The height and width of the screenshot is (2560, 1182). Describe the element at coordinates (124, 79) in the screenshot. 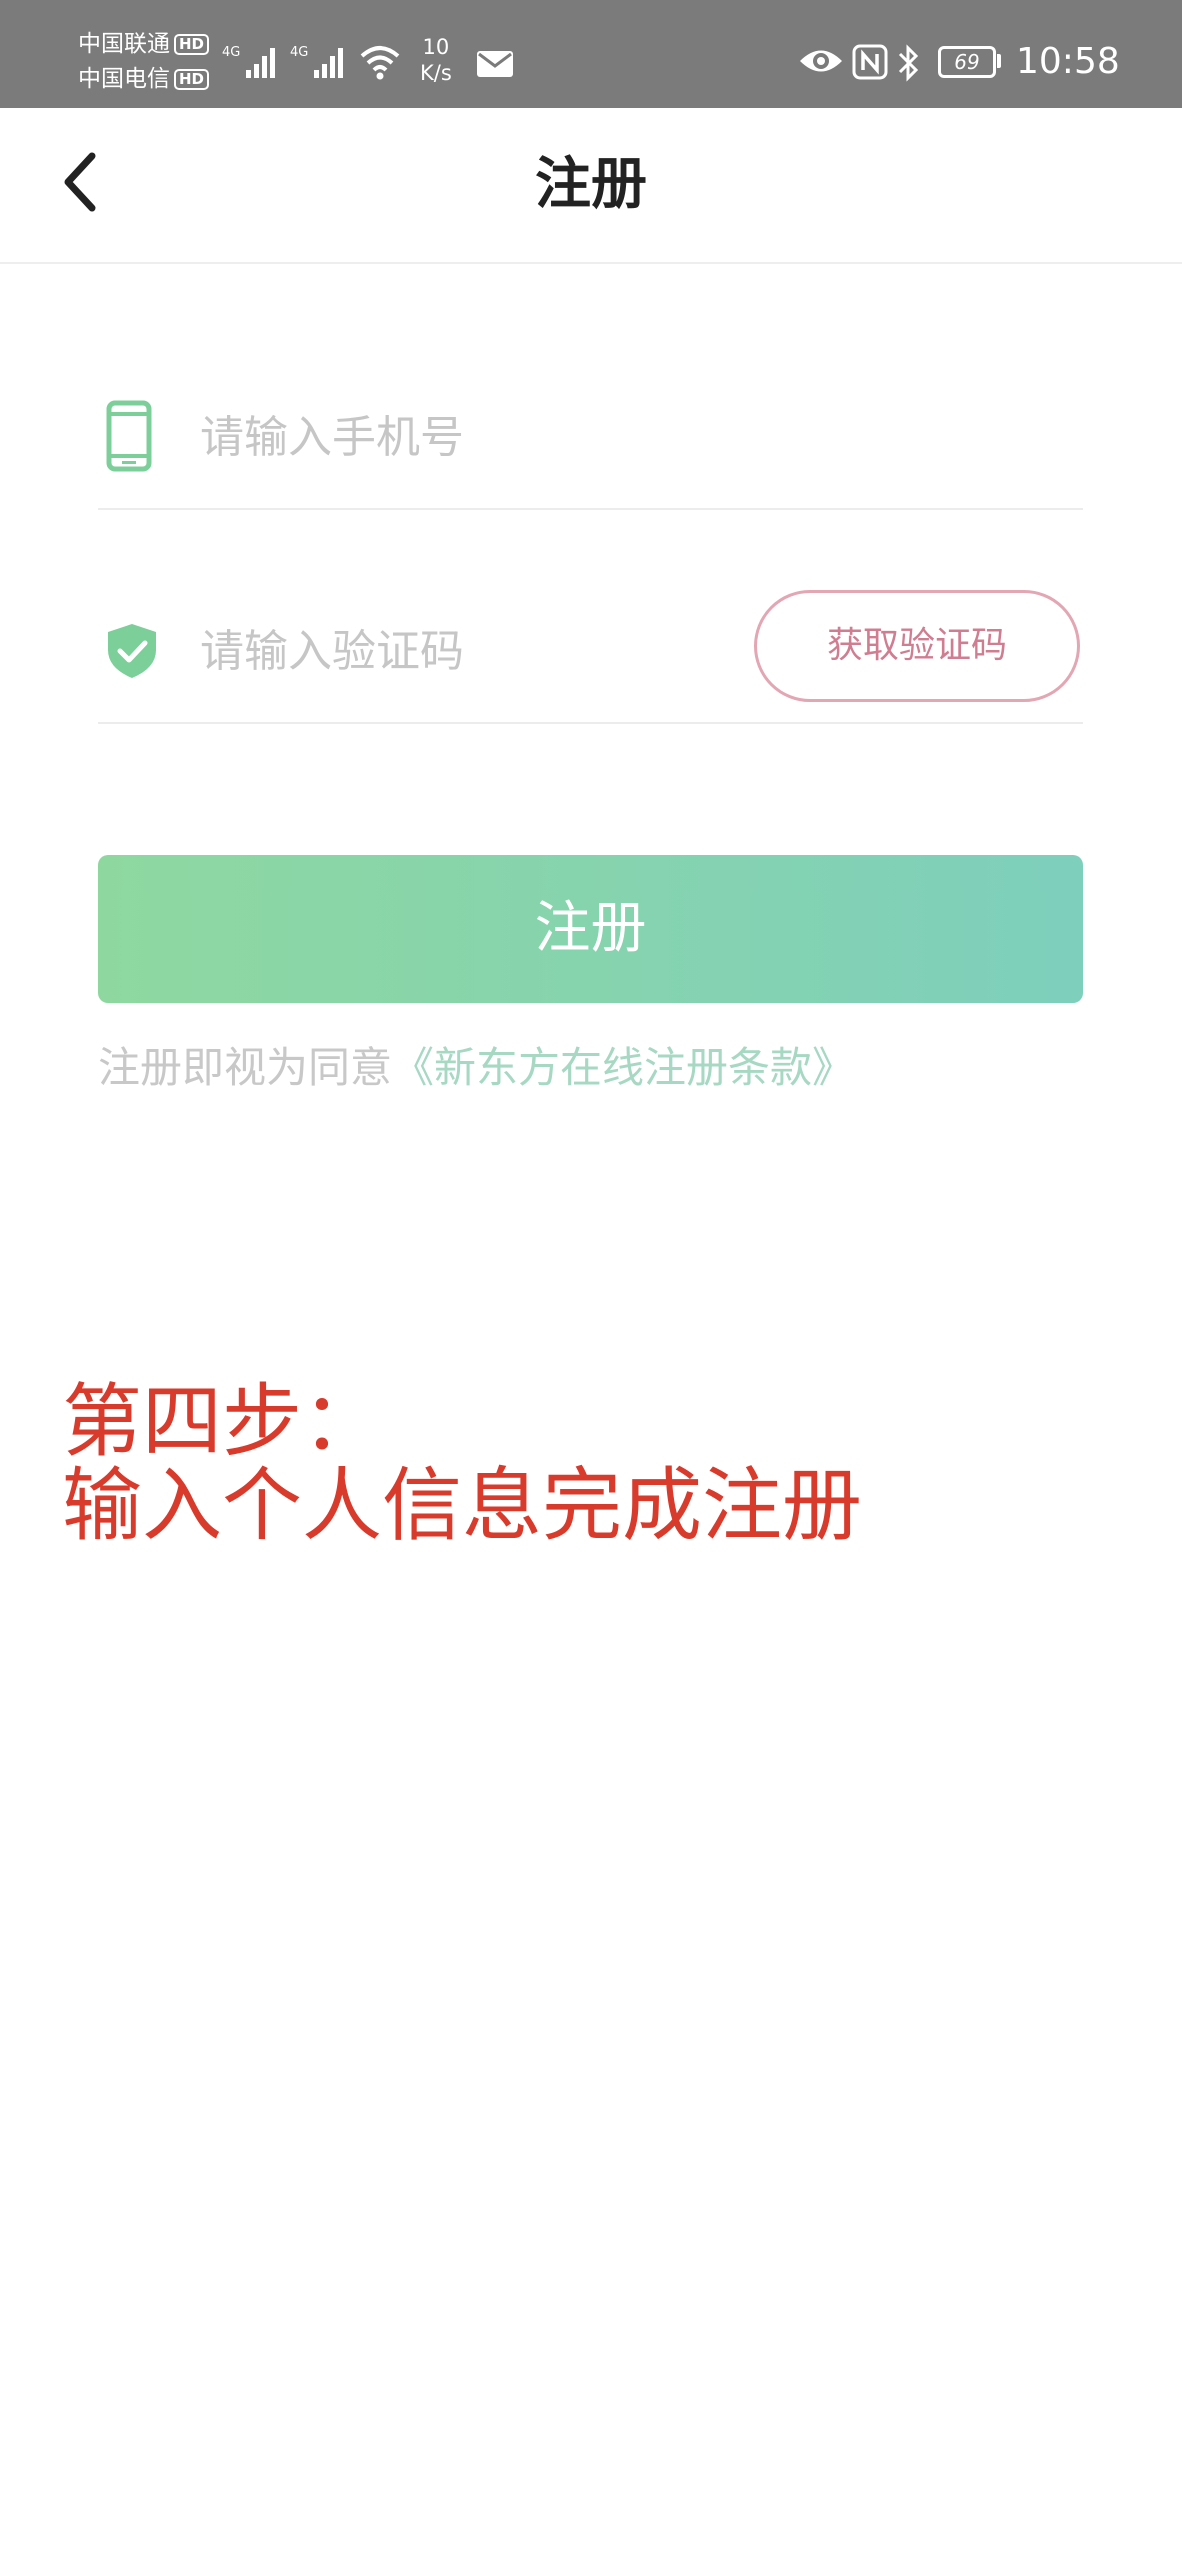

I see `carrier-2-name: 中国电信` at that location.